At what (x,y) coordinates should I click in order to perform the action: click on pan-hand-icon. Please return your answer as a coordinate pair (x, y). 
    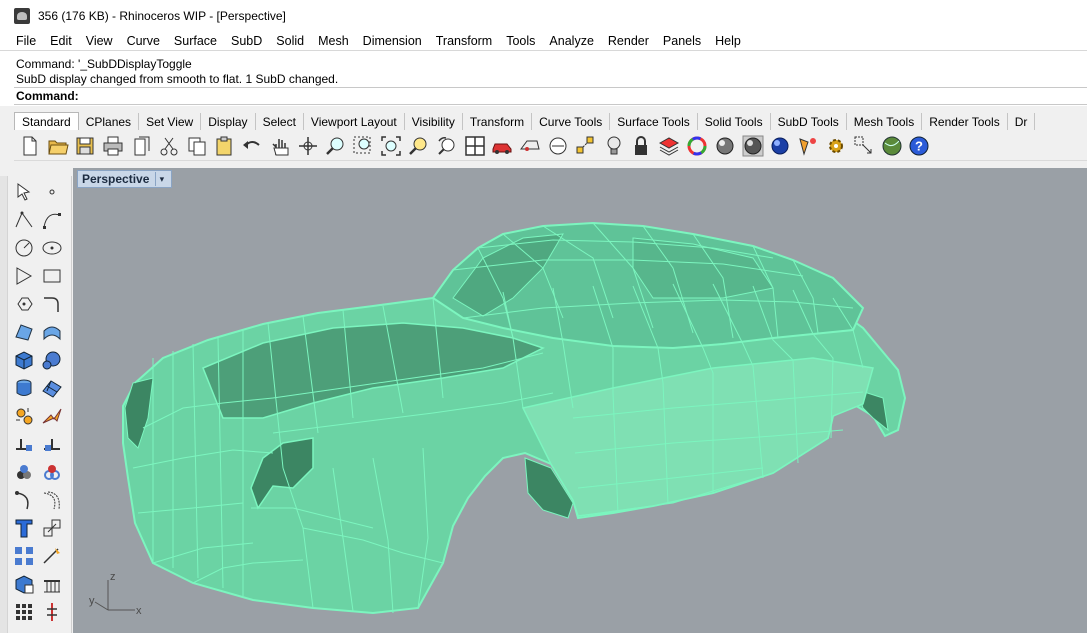
    Looking at the image, I should click on (280, 146).